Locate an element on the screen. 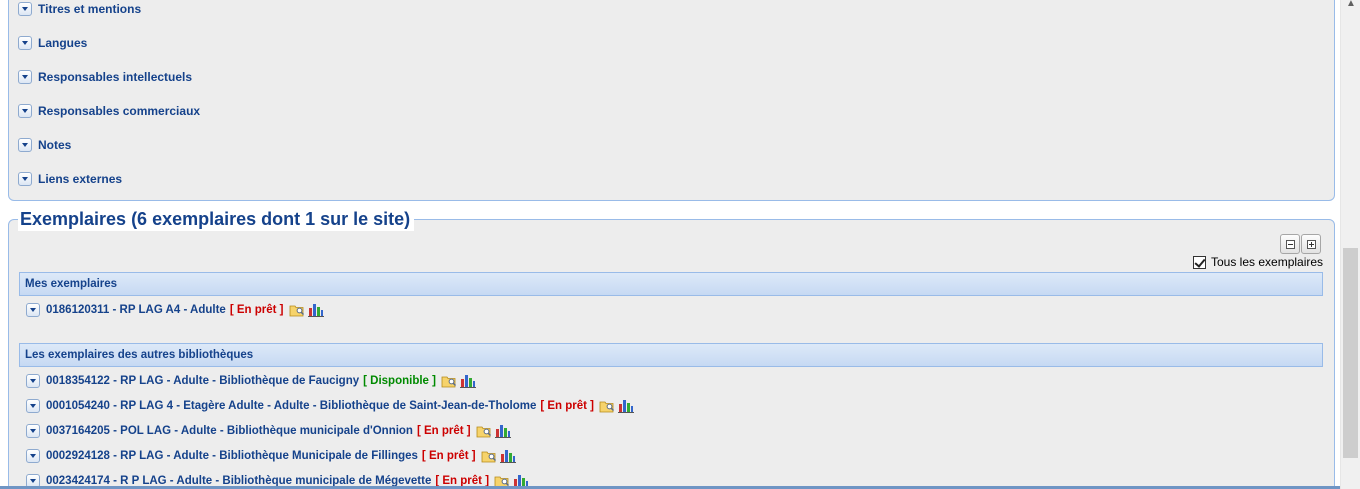 The width and height of the screenshot is (1360, 489). all-exemplaires-checkbox is located at coordinates (1199, 262).